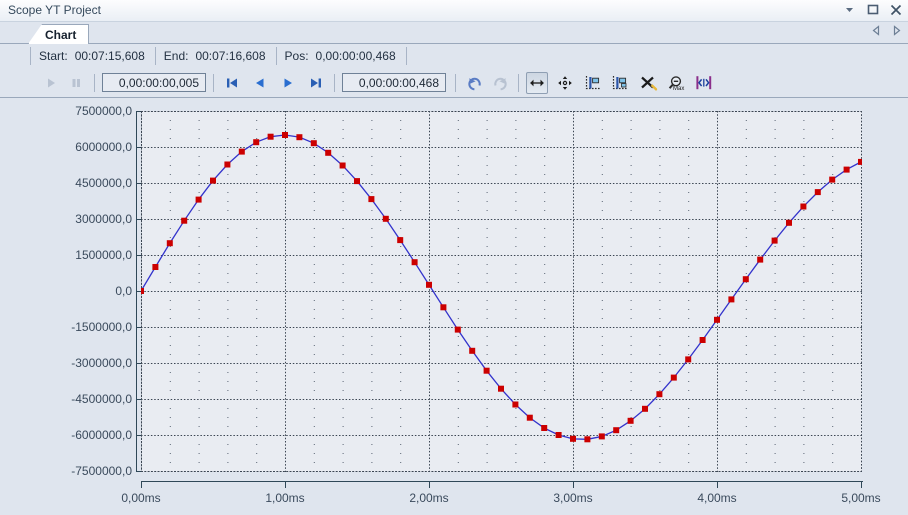 This screenshot has width=908, height=515. I want to click on y-tick-label: 1500000,0, so click(103, 255).